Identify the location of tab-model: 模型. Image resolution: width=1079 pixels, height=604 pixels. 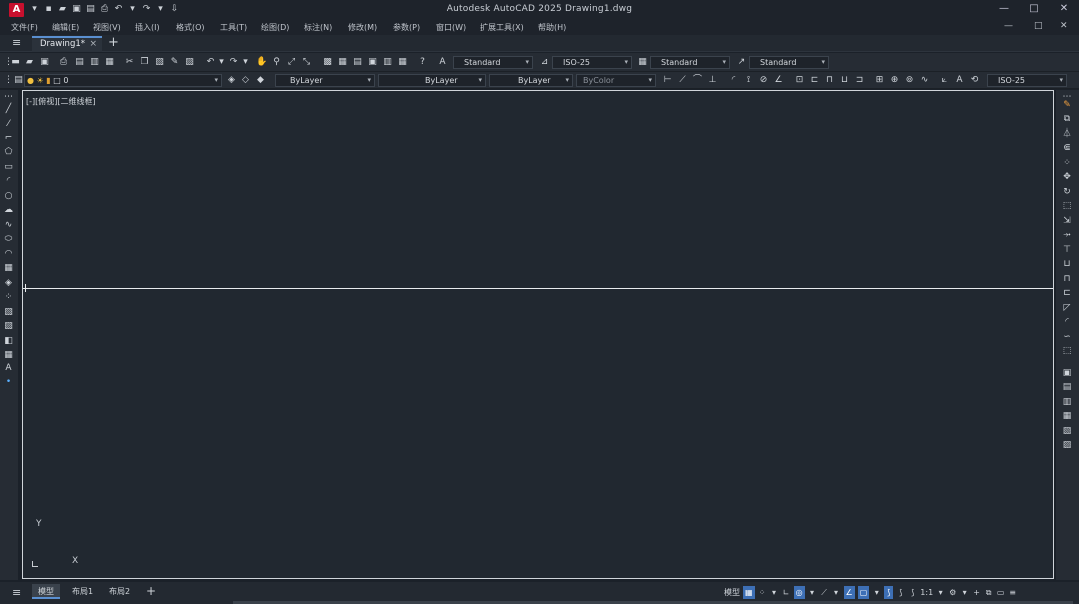
(46, 591).